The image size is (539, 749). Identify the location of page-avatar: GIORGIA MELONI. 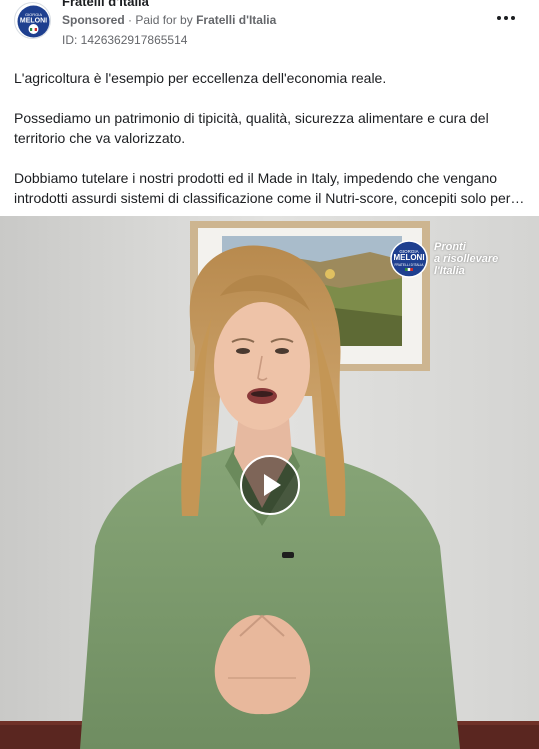
(32, 20).